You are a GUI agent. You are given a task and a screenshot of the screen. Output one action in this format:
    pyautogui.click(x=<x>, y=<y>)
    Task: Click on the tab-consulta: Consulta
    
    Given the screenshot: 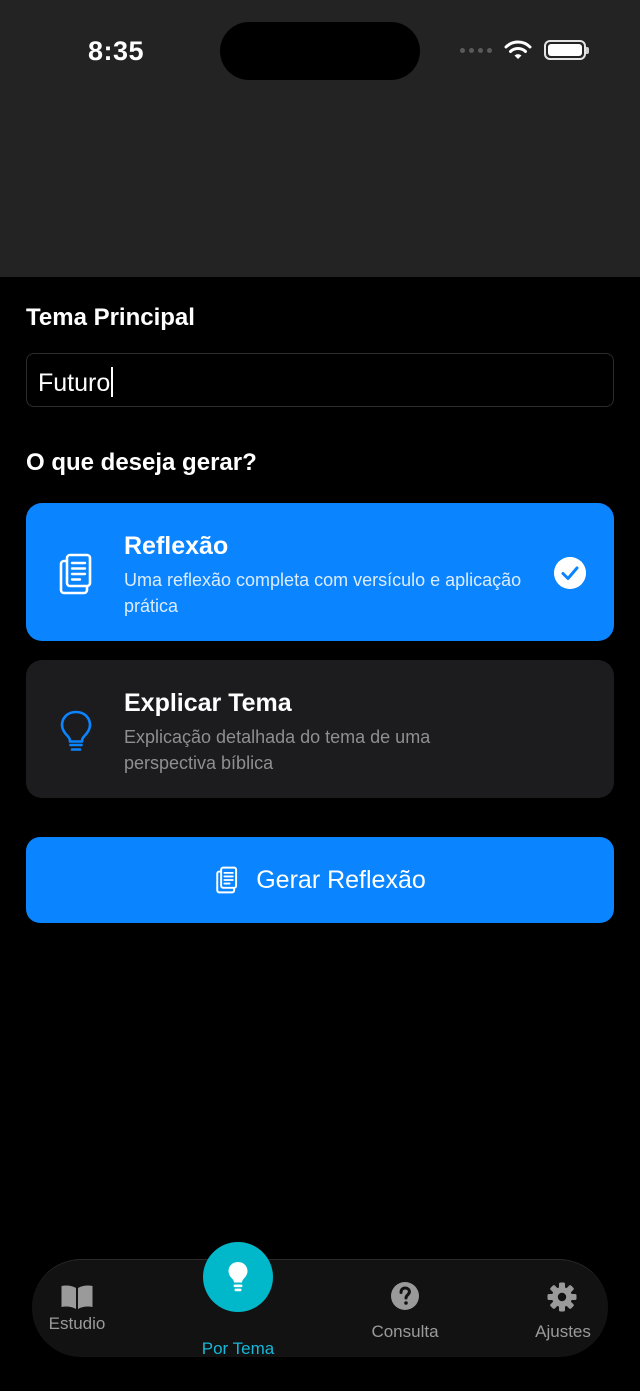 What is the action you would take?
    pyautogui.click(x=405, y=1309)
    